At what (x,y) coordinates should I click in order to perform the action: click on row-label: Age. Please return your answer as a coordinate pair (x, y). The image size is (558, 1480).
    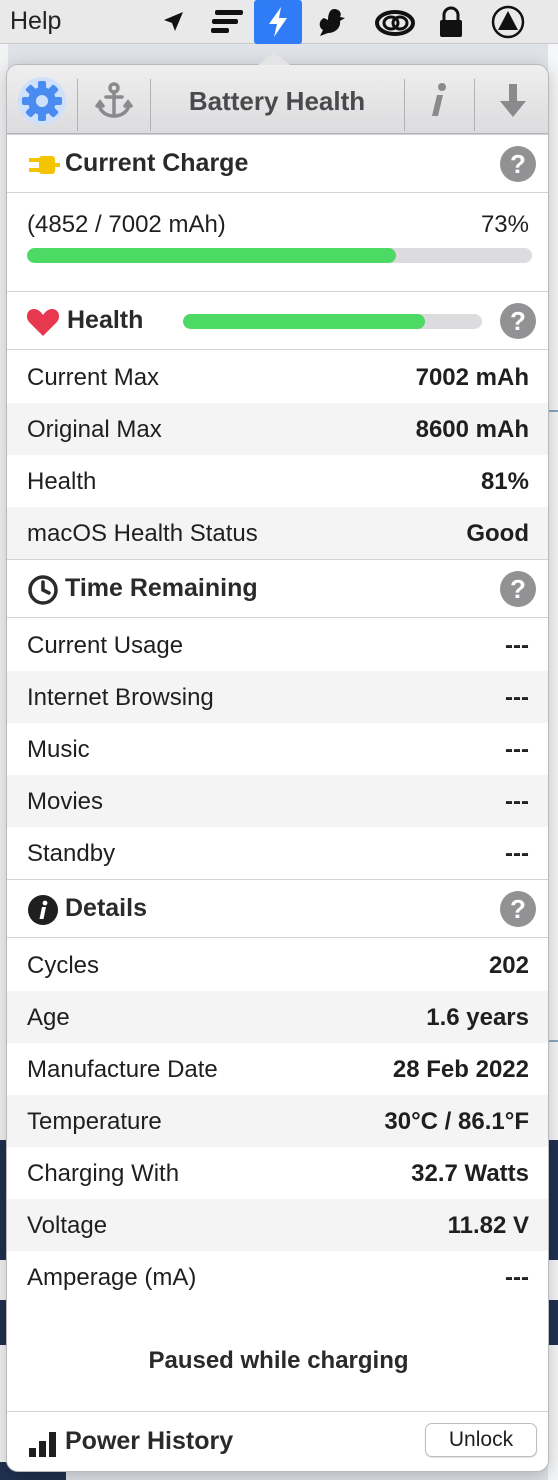
    Looking at the image, I should click on (48, 1017).